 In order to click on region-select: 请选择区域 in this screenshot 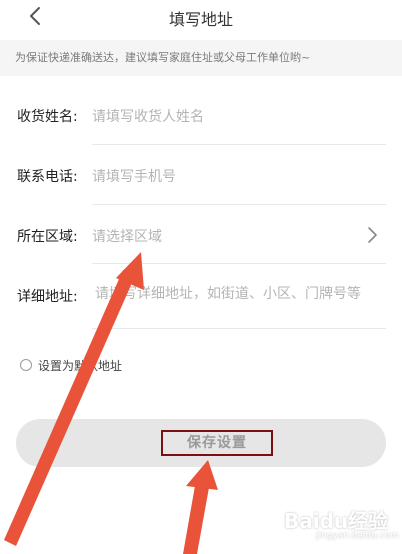, I will do `click(127, 236)`.